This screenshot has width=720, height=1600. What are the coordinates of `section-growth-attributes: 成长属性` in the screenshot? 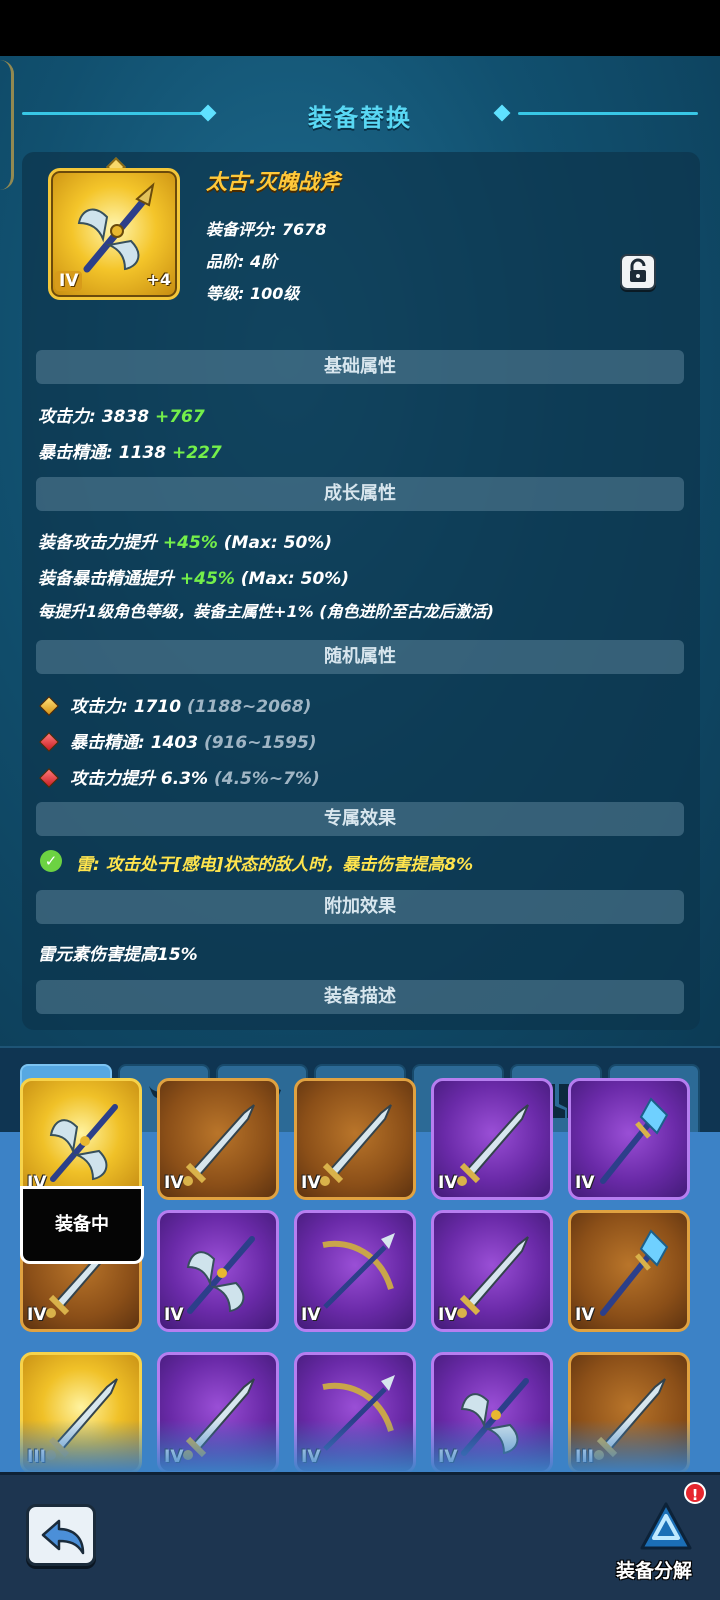 It's located at (360, 494).